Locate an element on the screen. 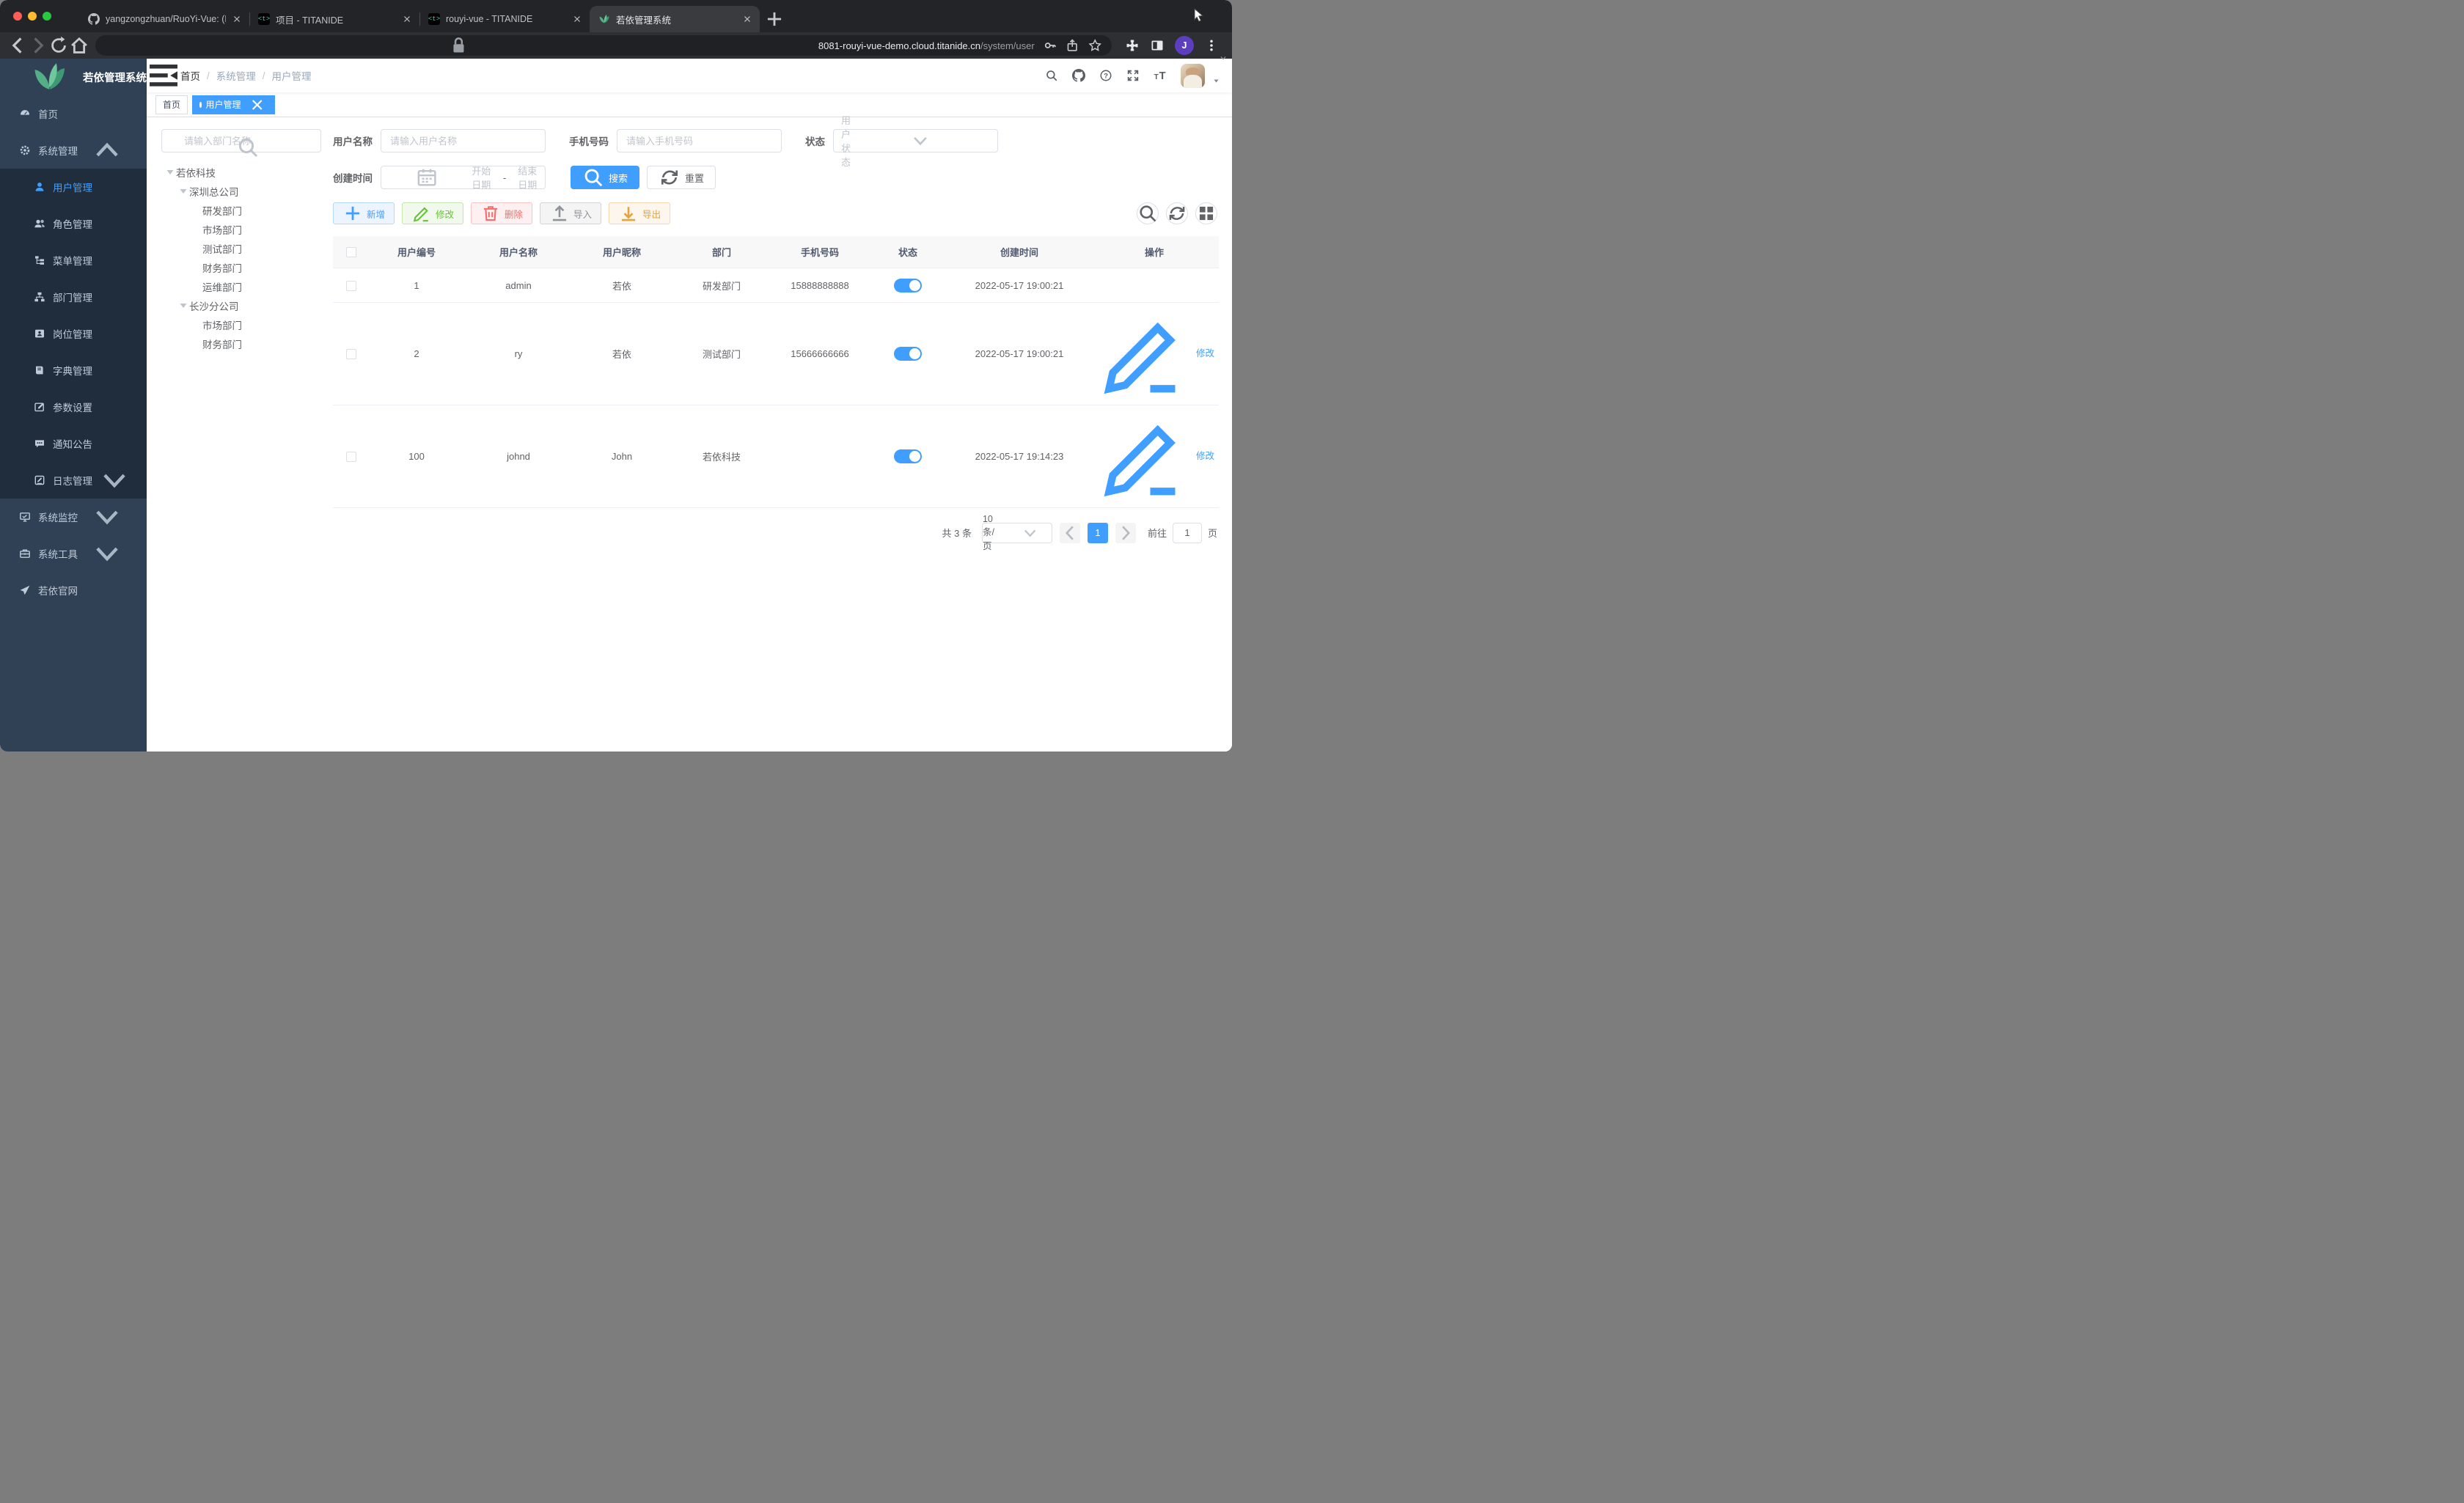 Image resolution: width=2464 pixels, height=1503 pixels. breadcrumb-item: 首页 is located at coordinates (190, 75).